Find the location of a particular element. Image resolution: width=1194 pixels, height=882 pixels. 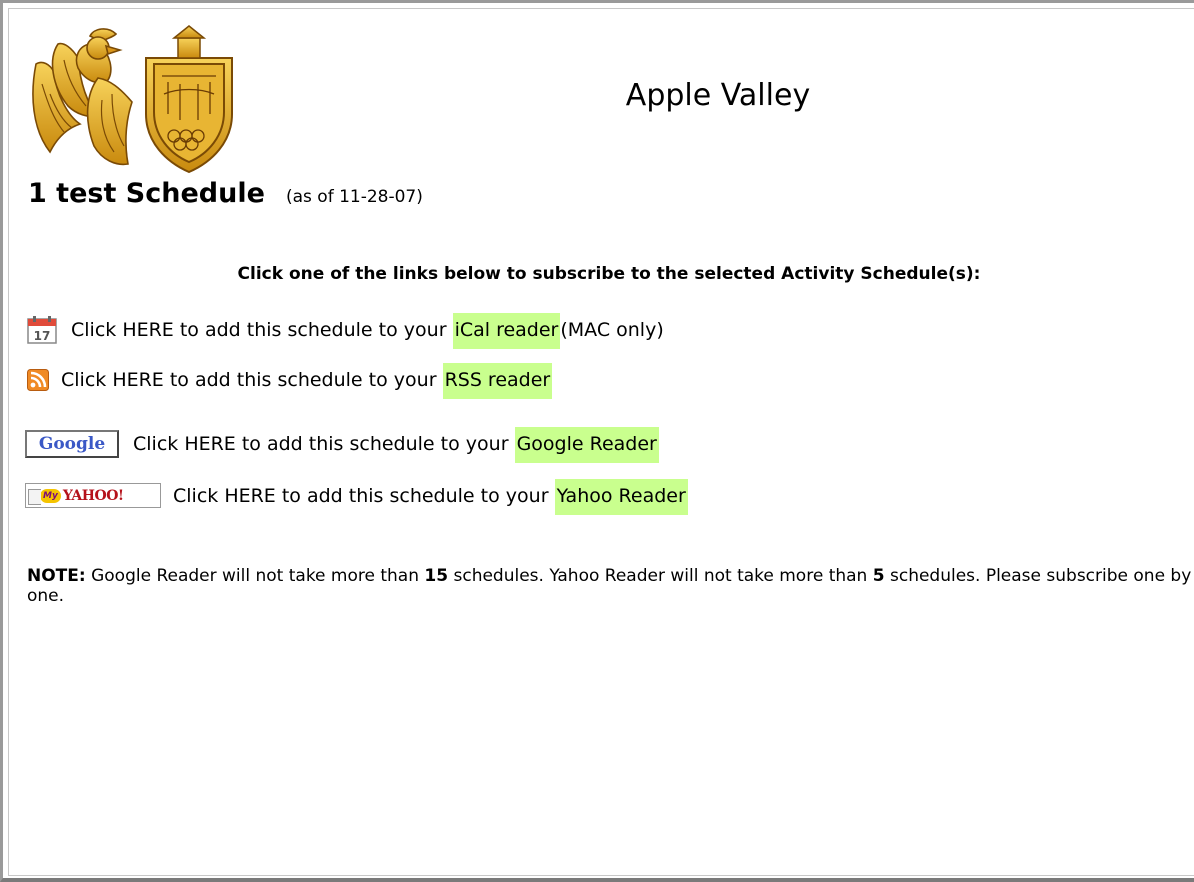

yahoo-badge-text: YAHOO! is located at coordinates (93, 495).